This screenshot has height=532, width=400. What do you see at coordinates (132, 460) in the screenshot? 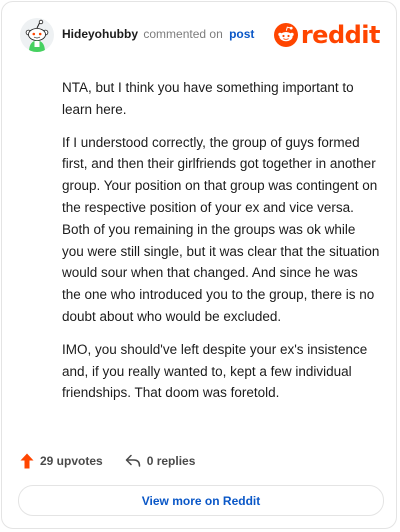
I see `reply-arrow-icon` at bounding box center [132, 460].